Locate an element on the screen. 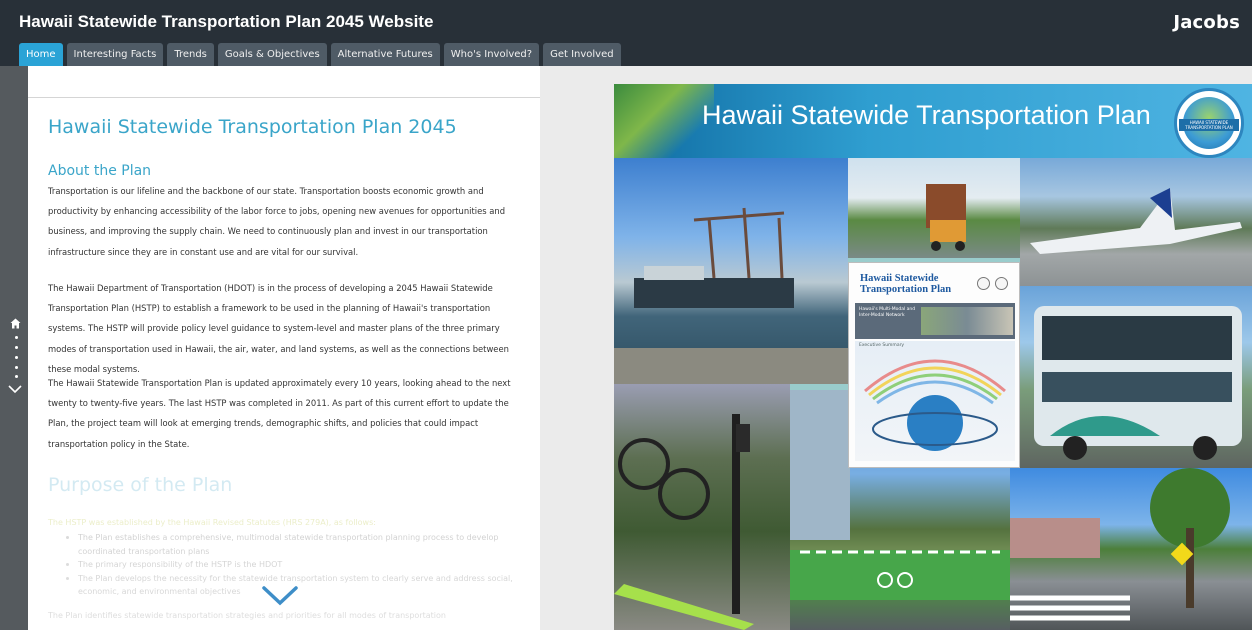 The height and width of the screenshot is (630, 1252). home-icon is located at coordinates (15, 323).